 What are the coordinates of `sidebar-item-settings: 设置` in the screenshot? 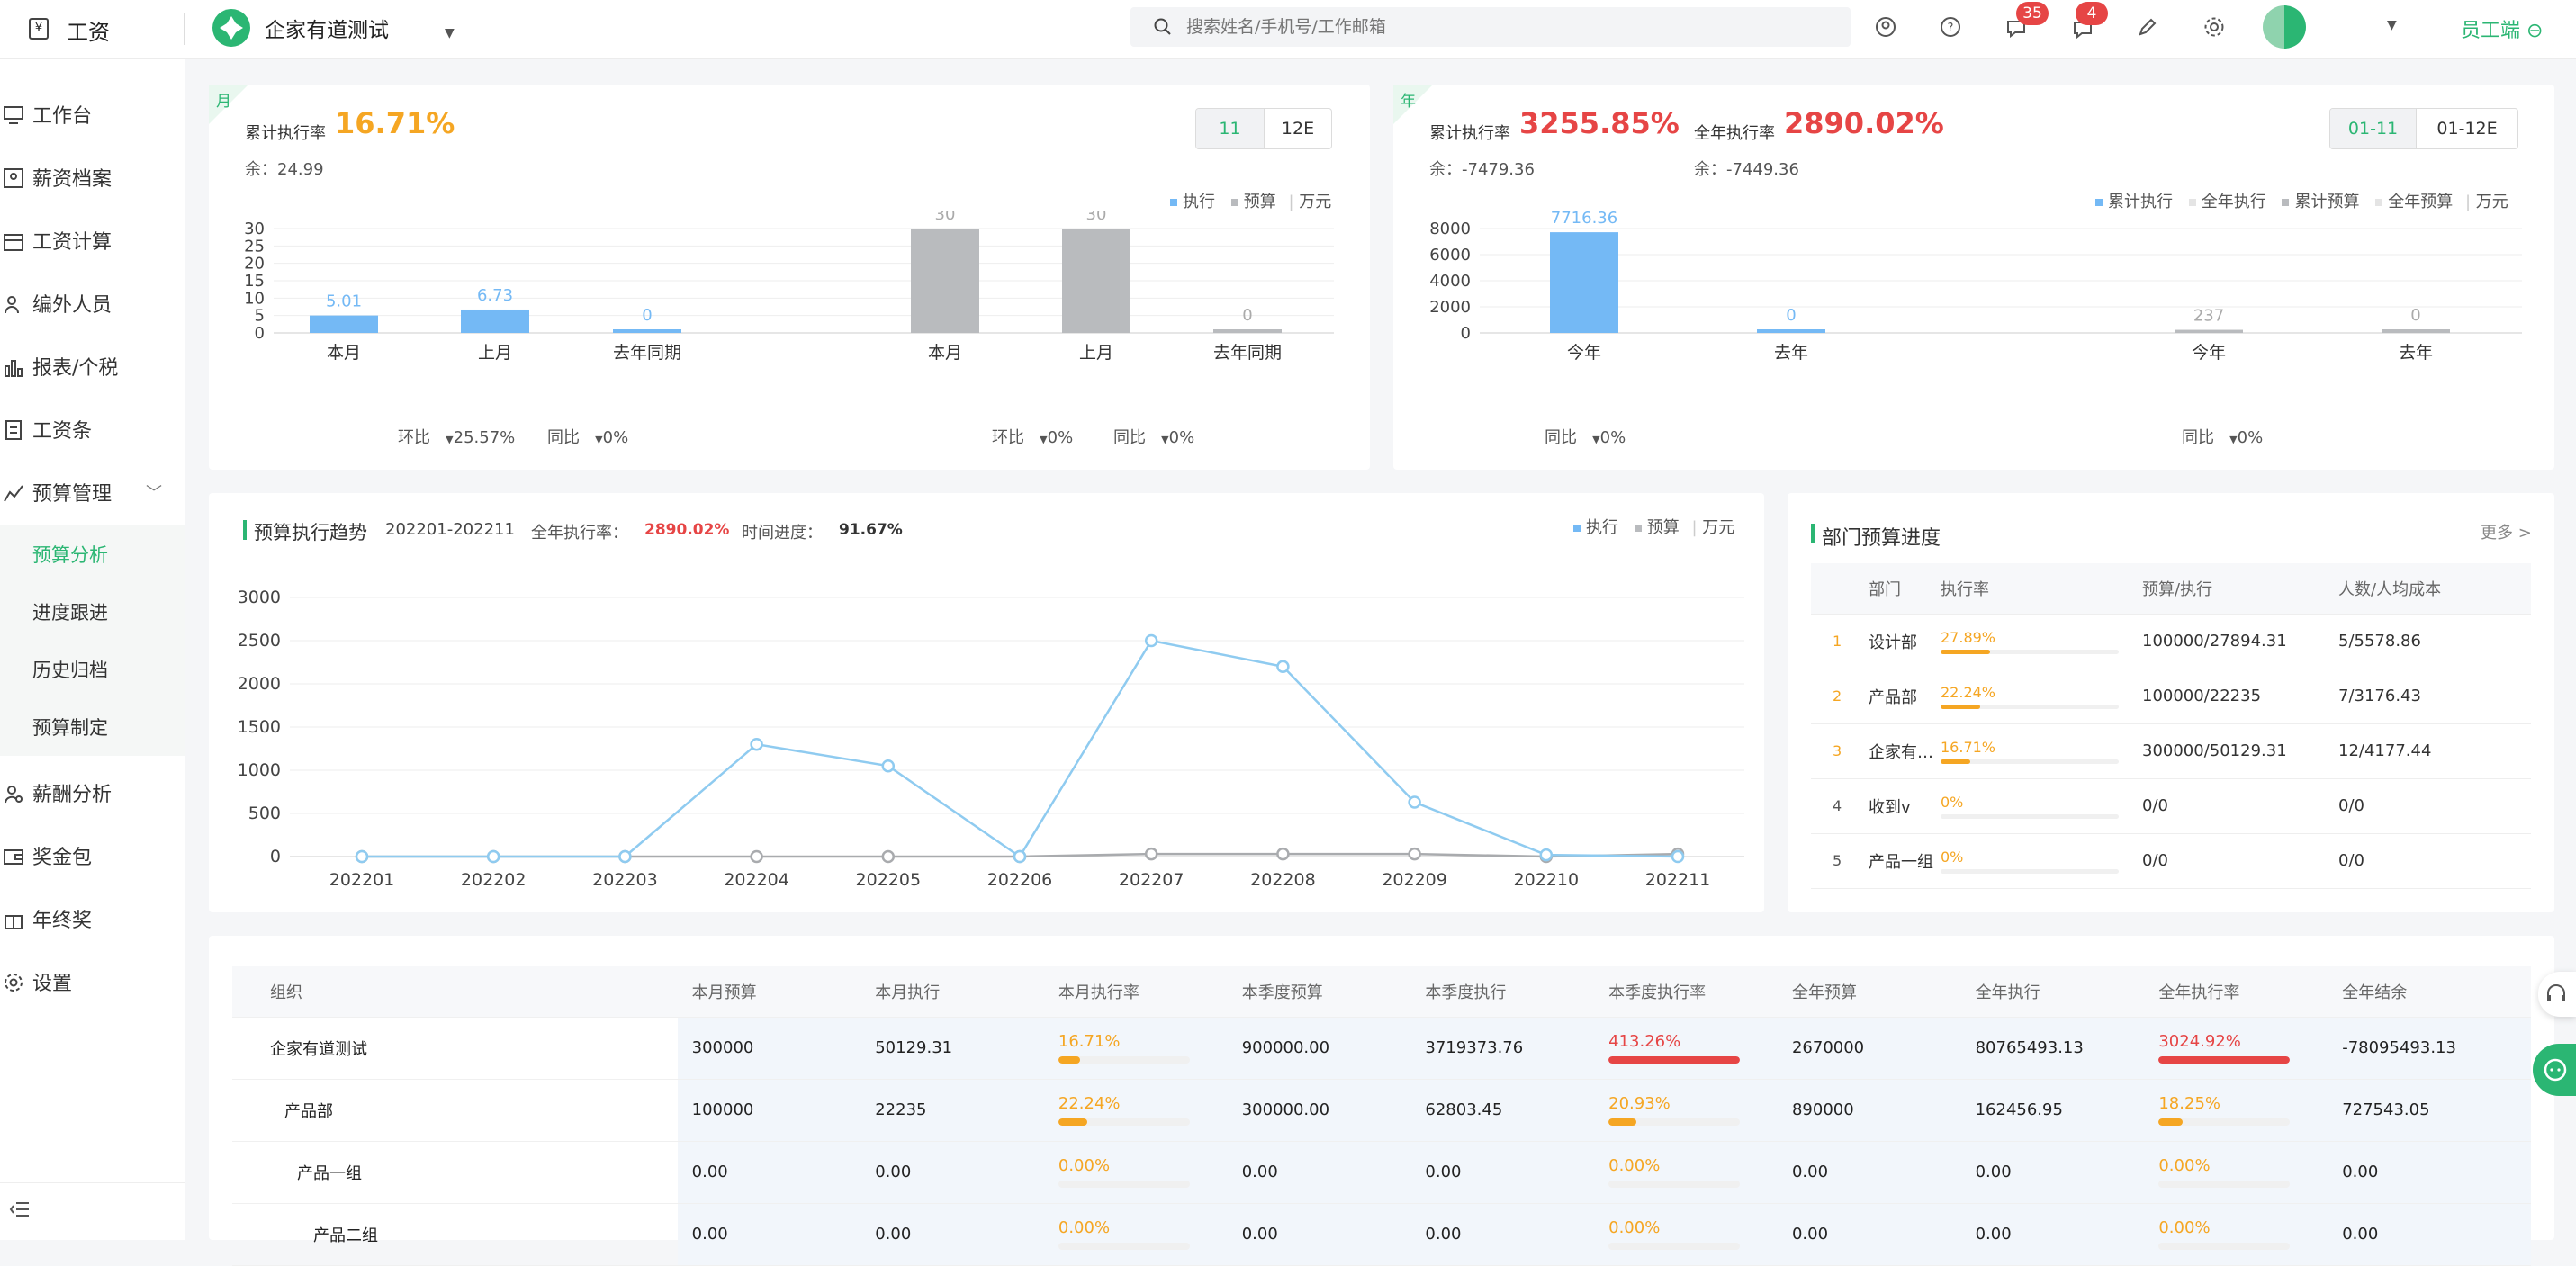 It's located at (92, 981).